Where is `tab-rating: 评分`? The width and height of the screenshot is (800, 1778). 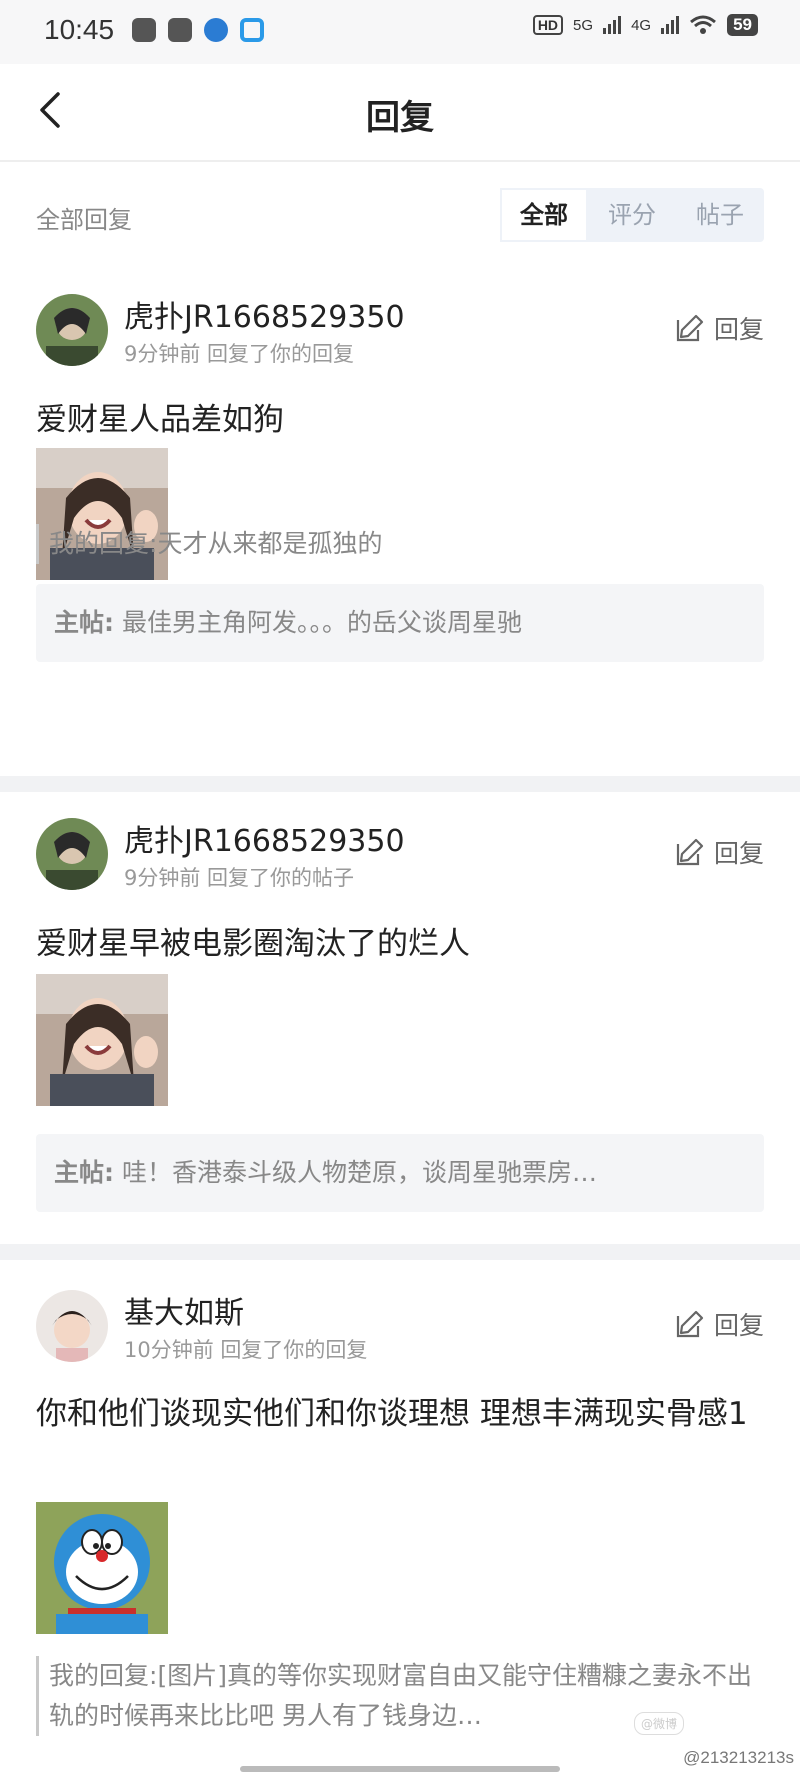 tab-rating: 评分 is located at coordinates (632, 215).